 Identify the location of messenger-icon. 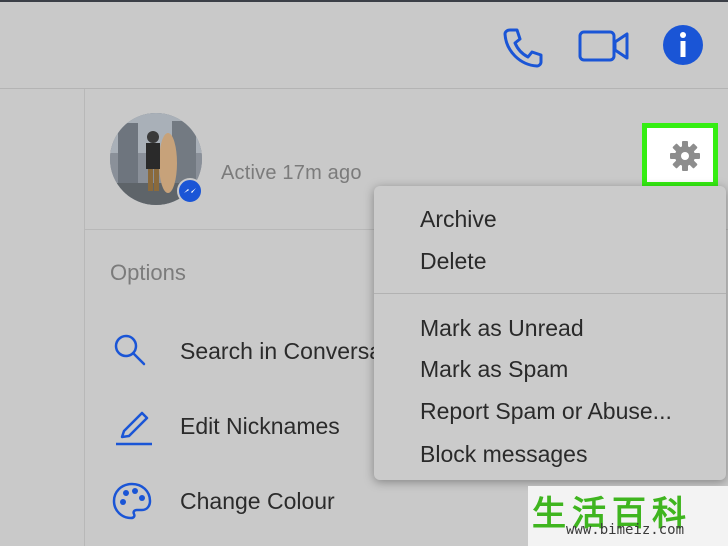
(190, 191).